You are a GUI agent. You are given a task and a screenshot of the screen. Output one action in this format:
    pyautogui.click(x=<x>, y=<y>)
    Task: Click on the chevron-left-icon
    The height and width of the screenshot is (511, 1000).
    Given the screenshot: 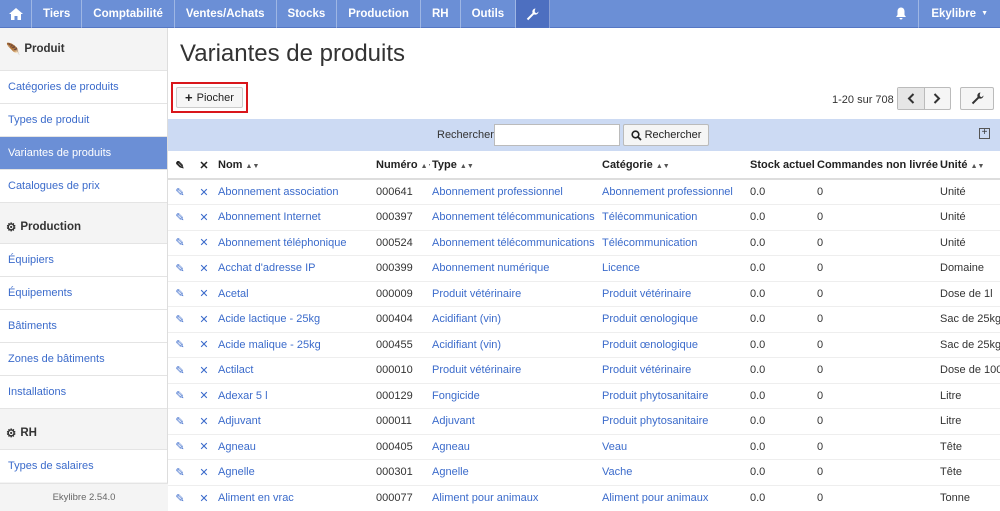 What is the action you would take?
    pyautogui.click(x=911, y=98)
    